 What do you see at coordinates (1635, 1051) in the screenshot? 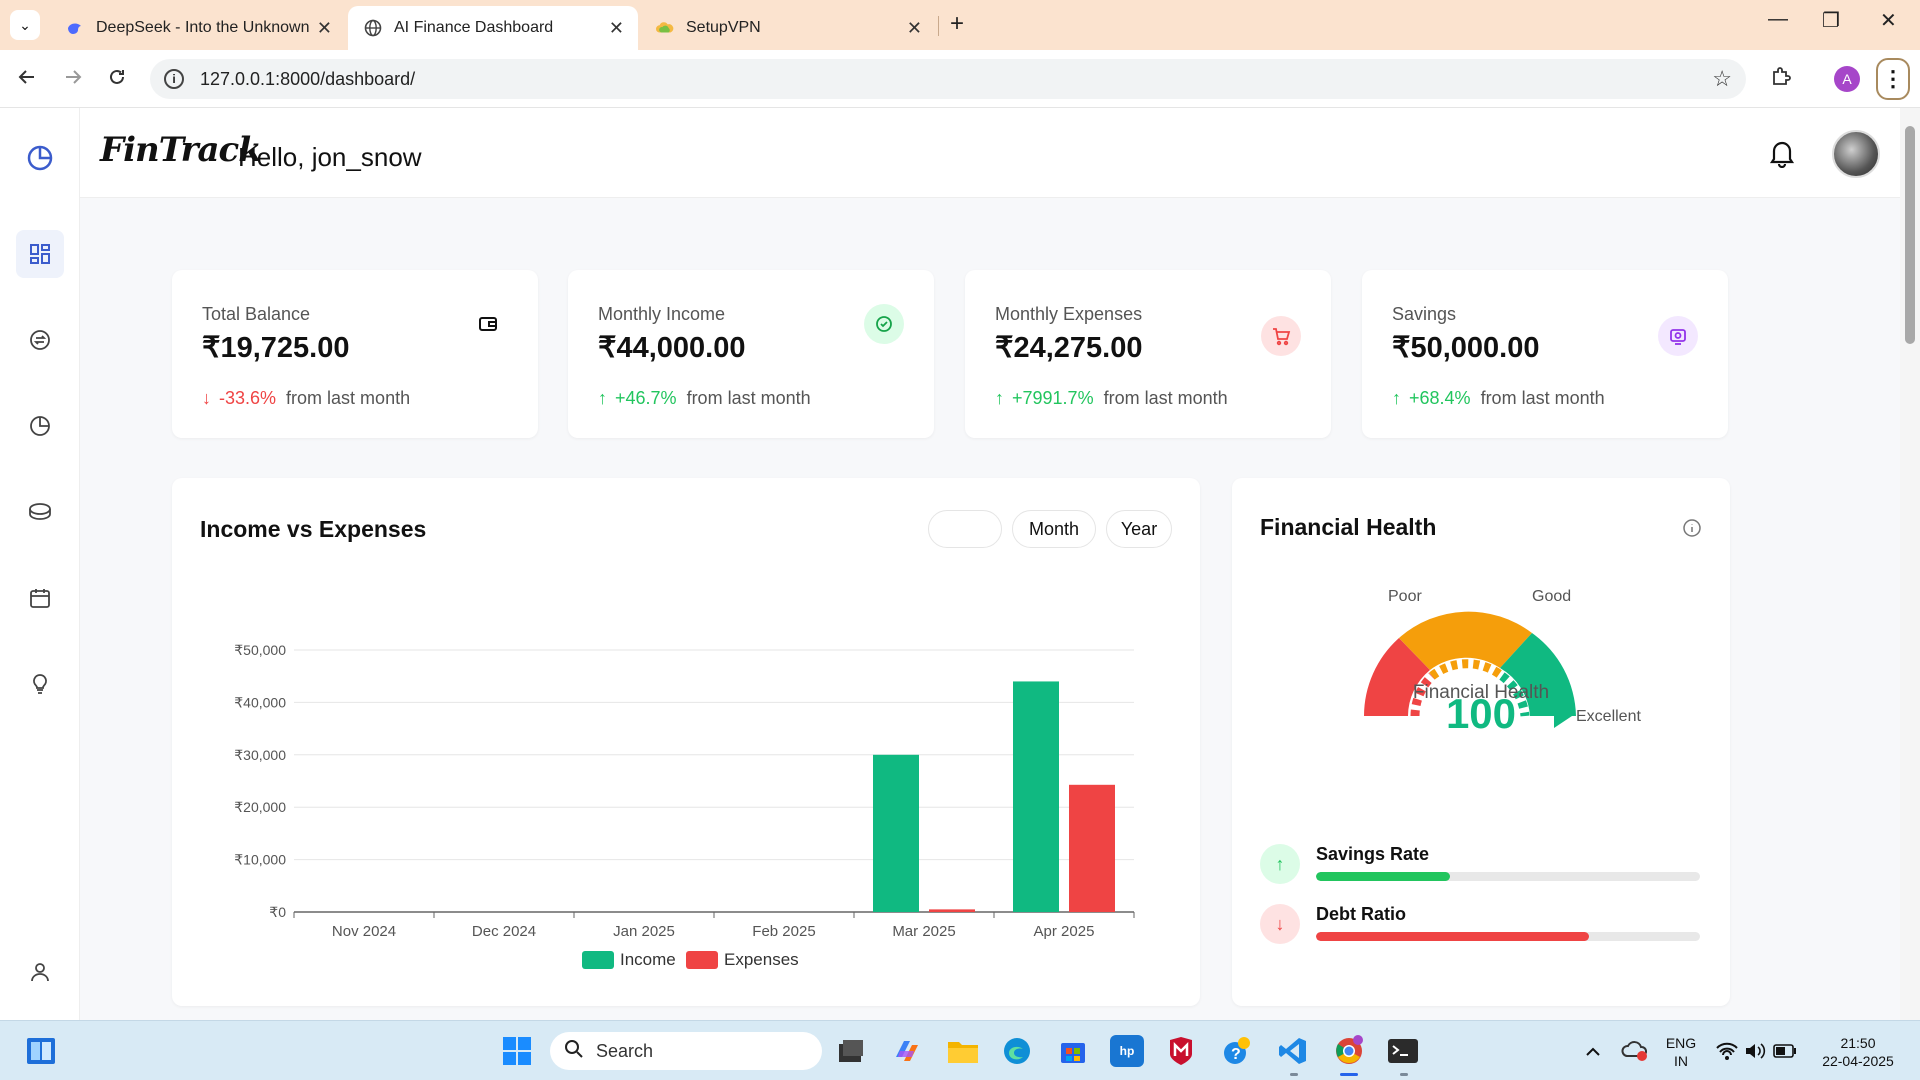
I see `onedrive-status-icon` at bounding box center [1635, 1051].